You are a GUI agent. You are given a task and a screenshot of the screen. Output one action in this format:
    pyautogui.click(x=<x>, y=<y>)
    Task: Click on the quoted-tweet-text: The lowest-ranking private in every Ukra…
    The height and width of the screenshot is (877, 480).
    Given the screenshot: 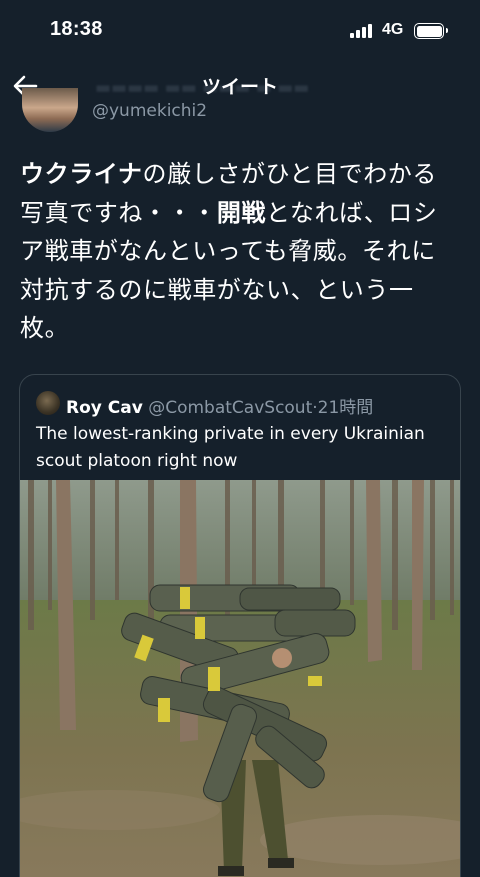 What is the action you would take?
    pyautogui.click(x=230, y=447)
    